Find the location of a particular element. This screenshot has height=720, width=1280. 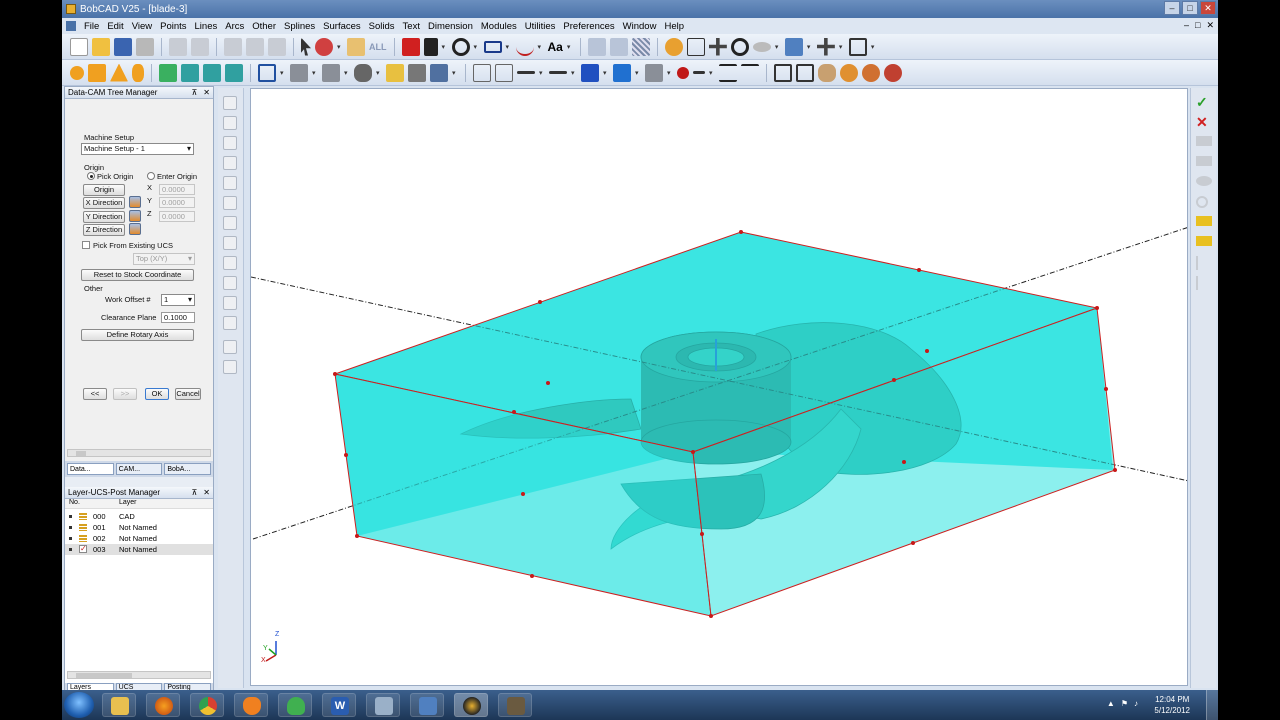

menu-other: Other is located at coordinates (264, 26).